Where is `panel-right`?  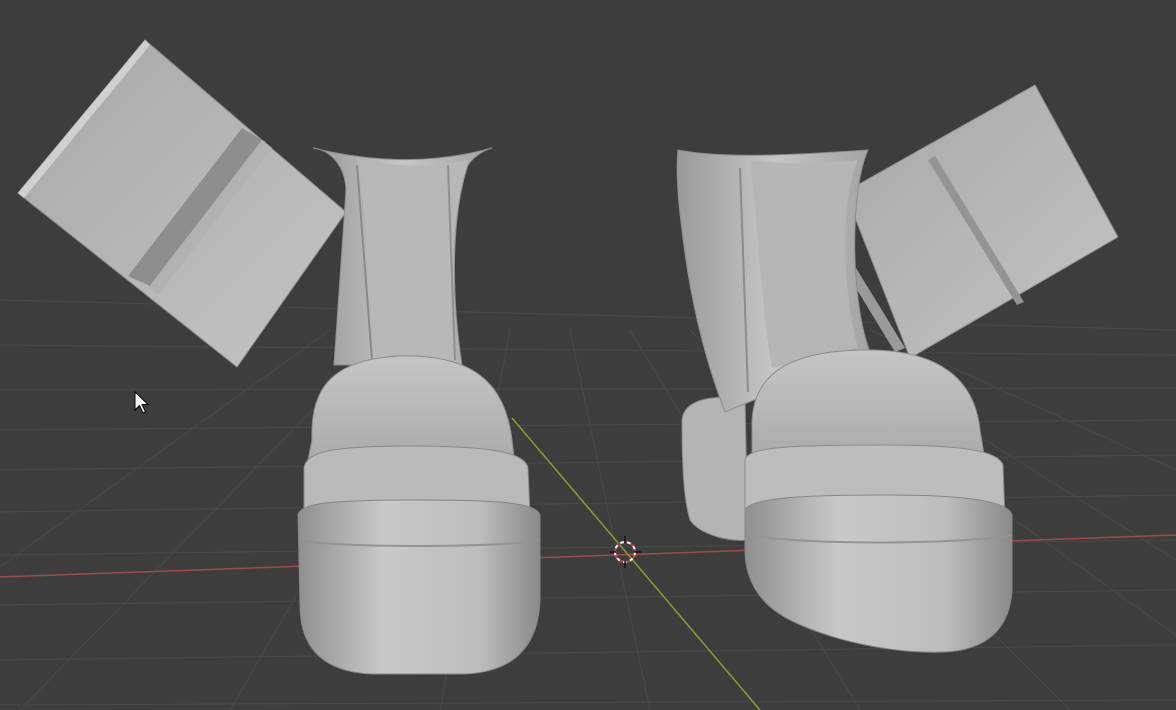 panel-right is located at coordinates (979, 221).